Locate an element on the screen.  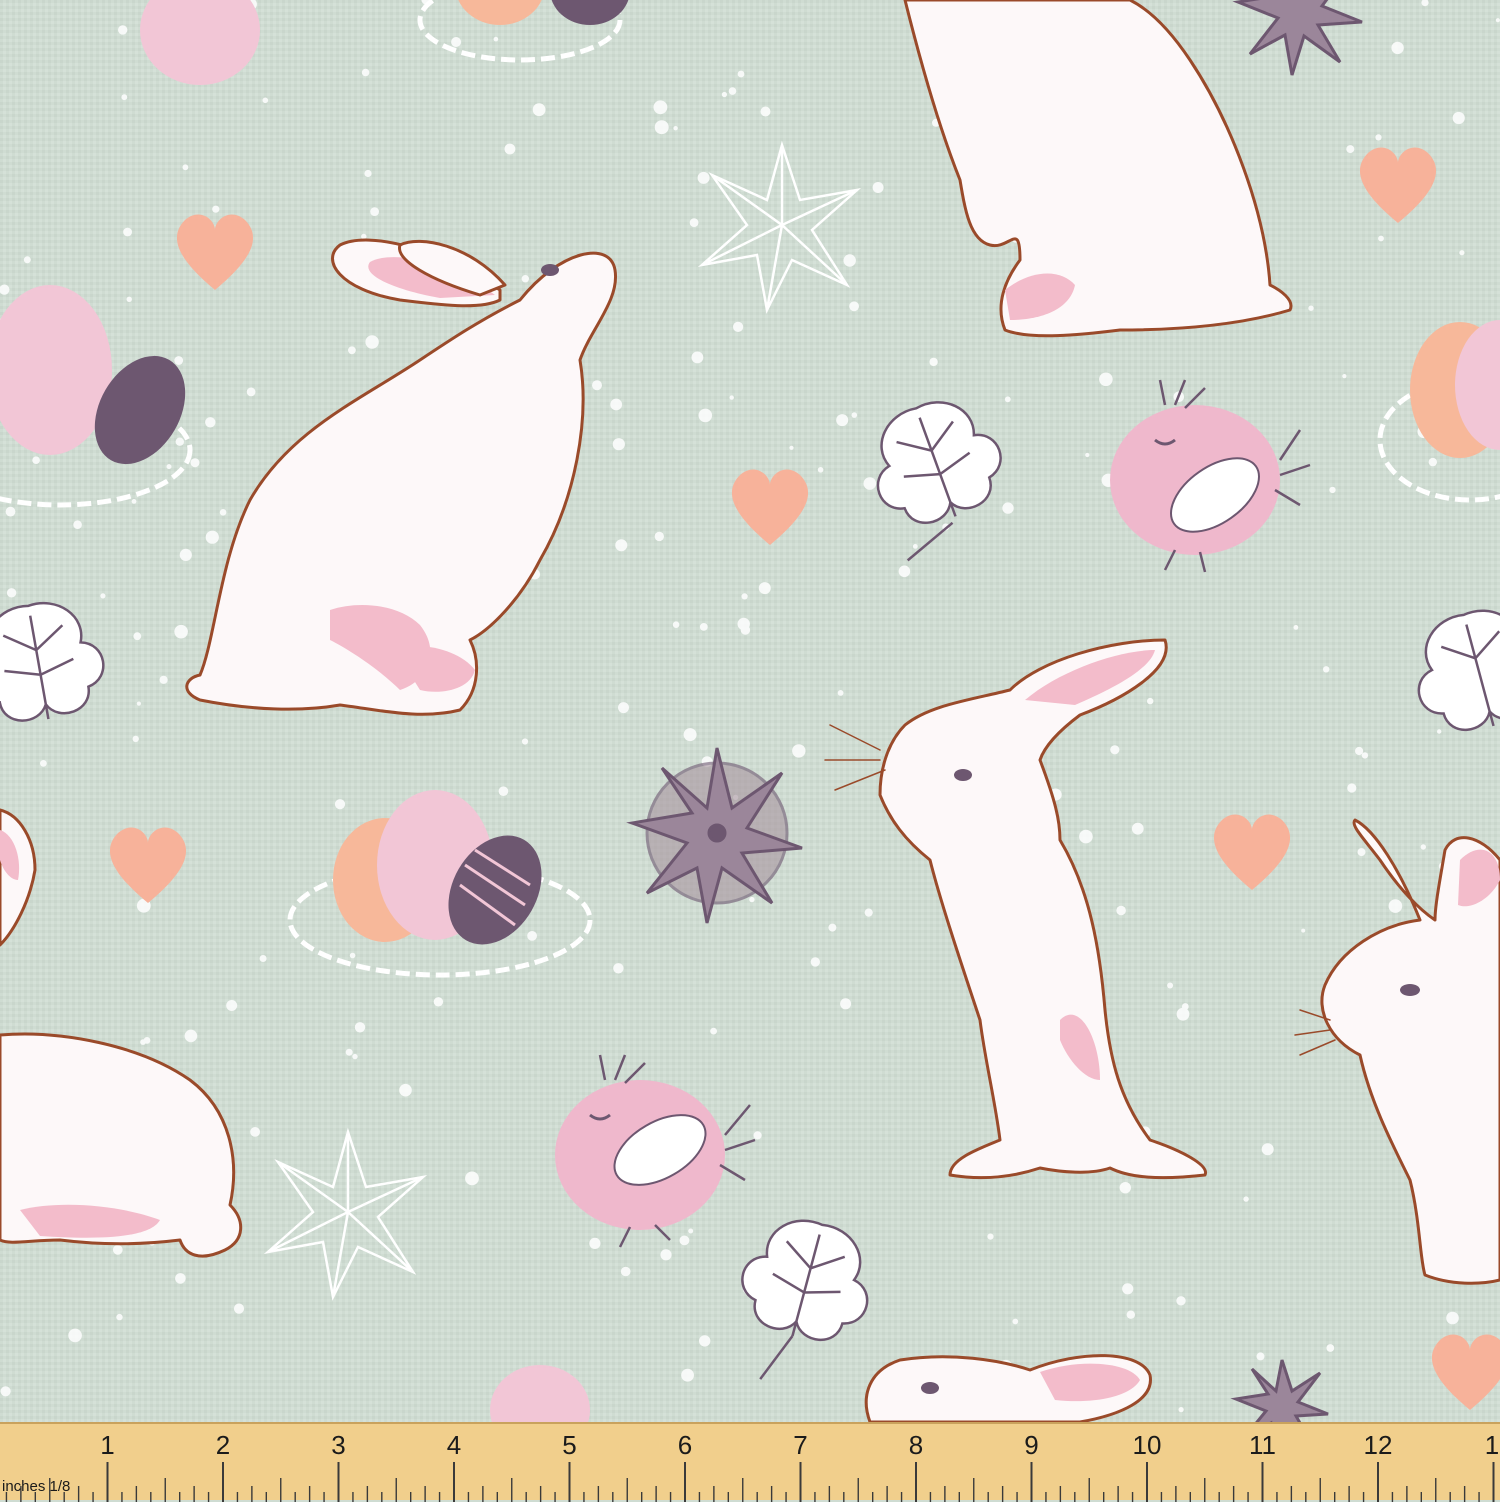
ruler-number: 11 is located at coordinates (1262, 1445).